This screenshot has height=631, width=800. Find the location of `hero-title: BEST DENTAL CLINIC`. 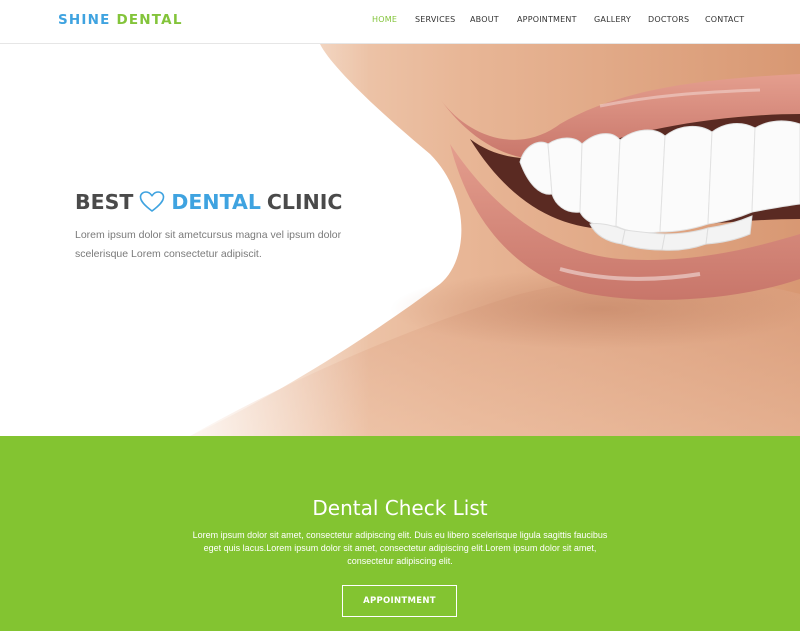

hero-title: BEST DENTAL CLINIC is located at coordinates (225, 202).